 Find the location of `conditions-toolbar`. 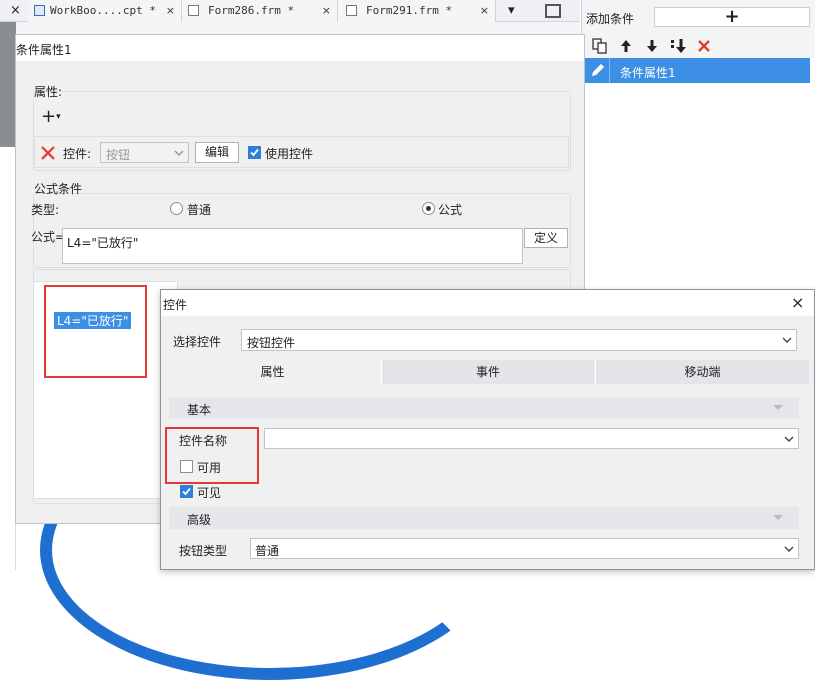

conditions-toolbar is located at coordinates (698, 46).